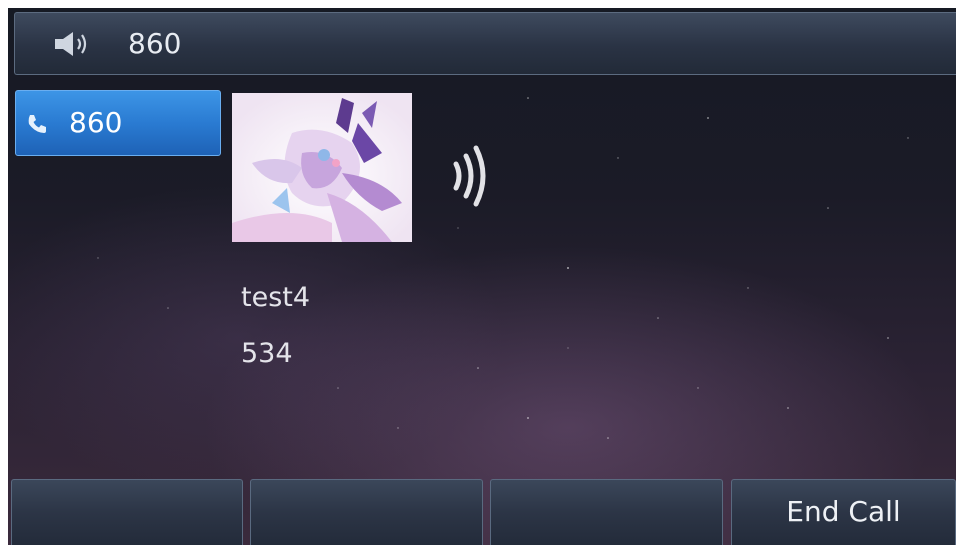 The width and height of the screenshot is (956, 545). I want to click on line-key-860: 860, so click(118, 123).